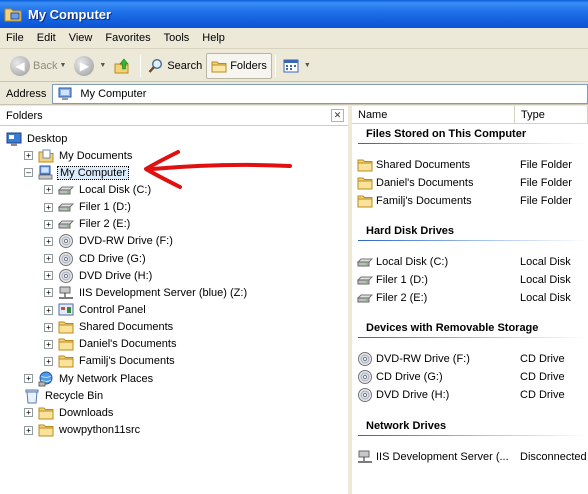 This screenshot has width=588, height=494. What do you see at coordinates (86, 412) in the screenshot?
I see `tree-item-label: Downloads` at bounding box center [86, 412].